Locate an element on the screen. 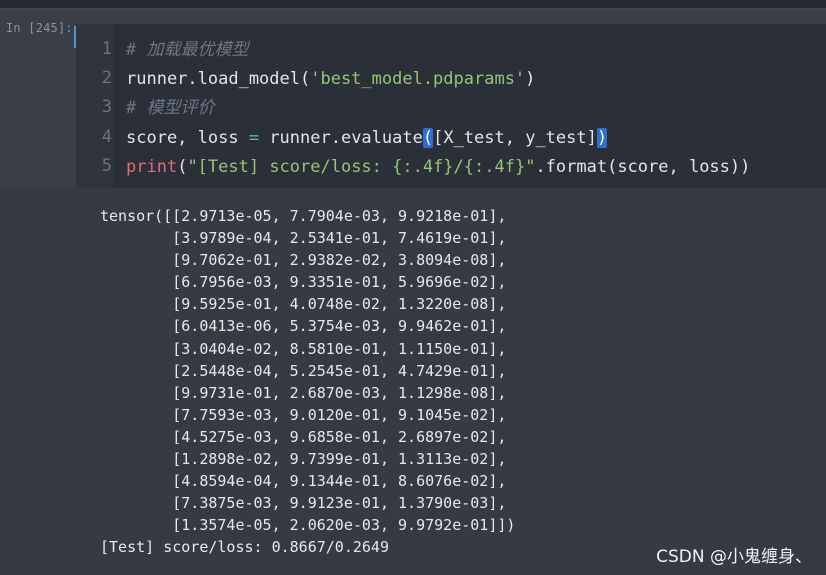  code-text: .format(score, loss)) is located at coordinates (643, 167).